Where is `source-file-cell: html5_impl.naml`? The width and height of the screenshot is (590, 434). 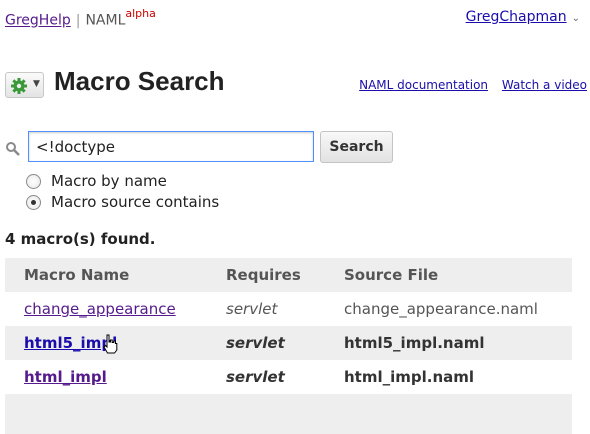 source-file-cell: html5_impl.naml is located at coordinates (414, 343).